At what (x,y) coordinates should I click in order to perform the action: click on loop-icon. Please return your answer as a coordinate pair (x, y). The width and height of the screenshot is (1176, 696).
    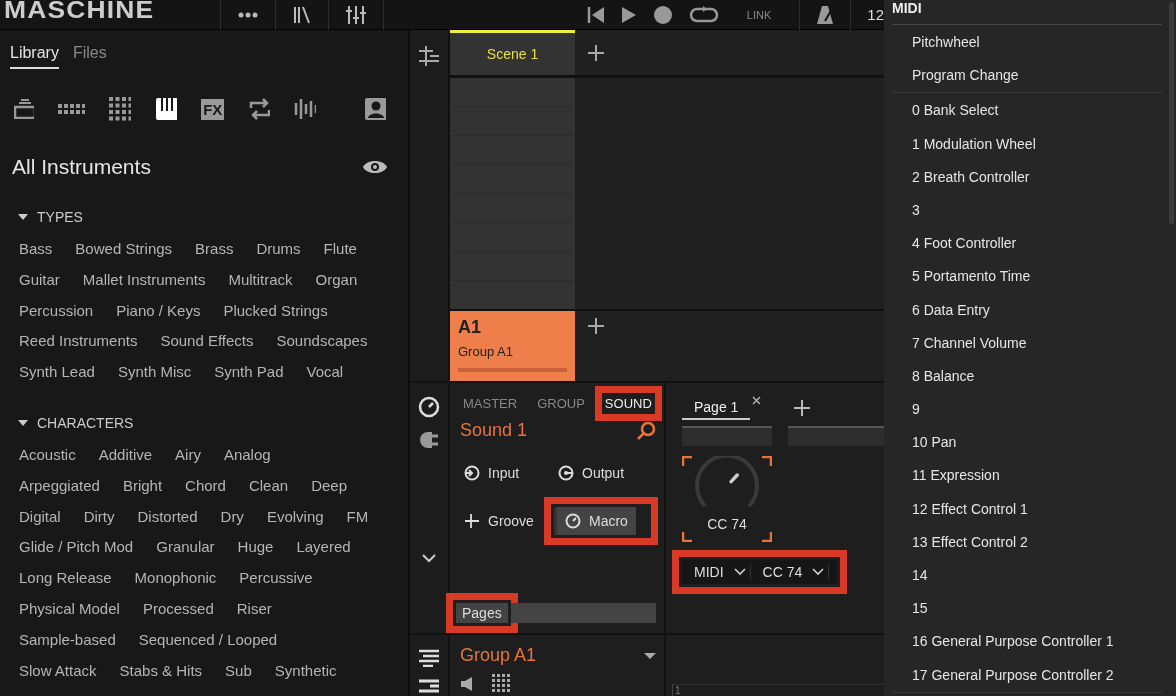
    Looking at the image, I should click on (703, 14).